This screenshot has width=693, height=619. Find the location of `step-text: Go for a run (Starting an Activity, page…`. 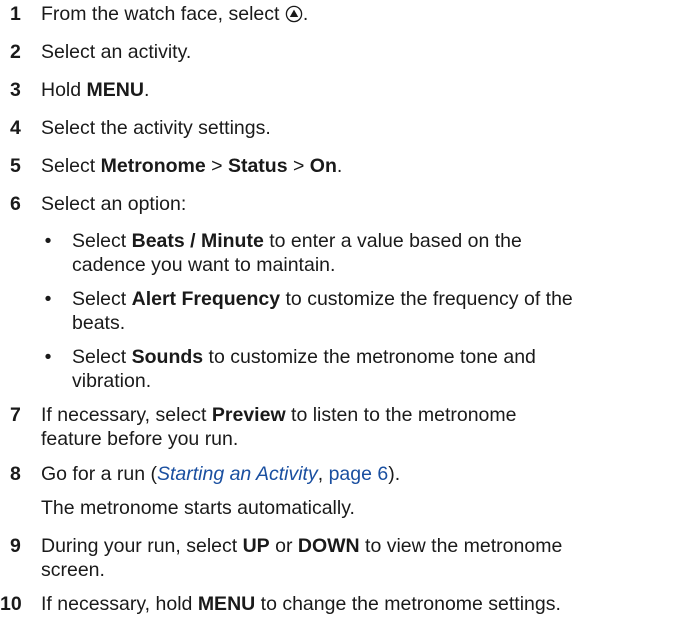

step-text: Go for a run (Starting an Activity, page… is located at coordinates (367, 474).